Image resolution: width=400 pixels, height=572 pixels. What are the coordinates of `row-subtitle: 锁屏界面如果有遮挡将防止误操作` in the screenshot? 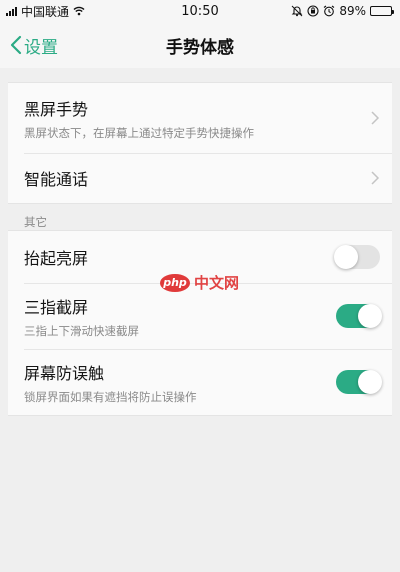 It's located at (110, 396).